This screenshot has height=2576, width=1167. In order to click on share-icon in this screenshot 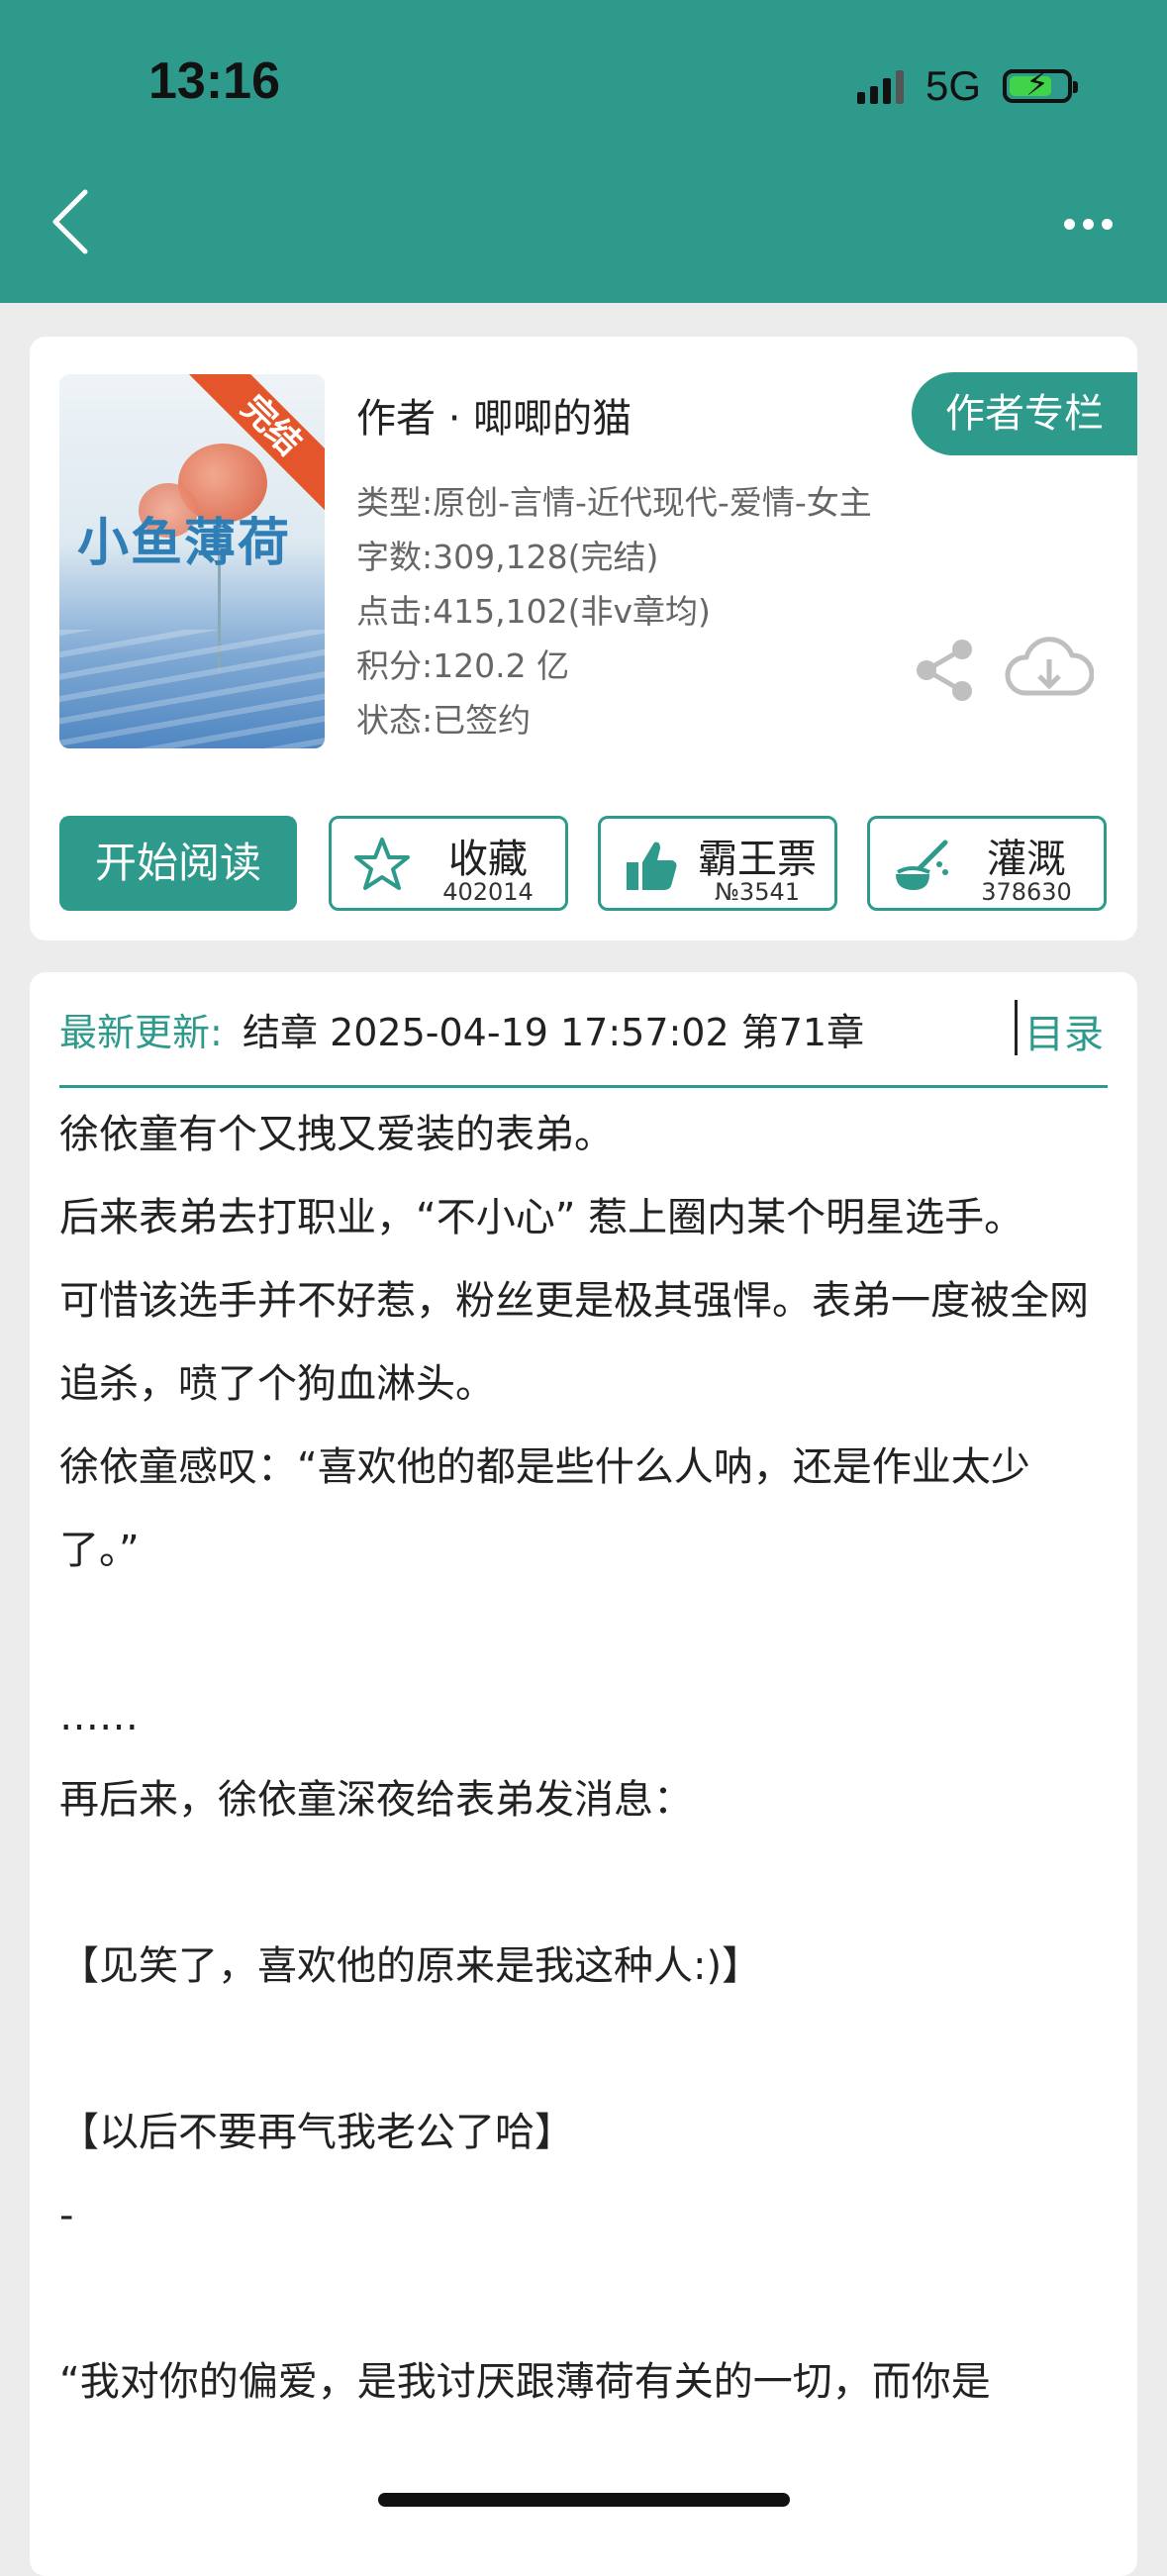, I will do `click(946, 670)`.